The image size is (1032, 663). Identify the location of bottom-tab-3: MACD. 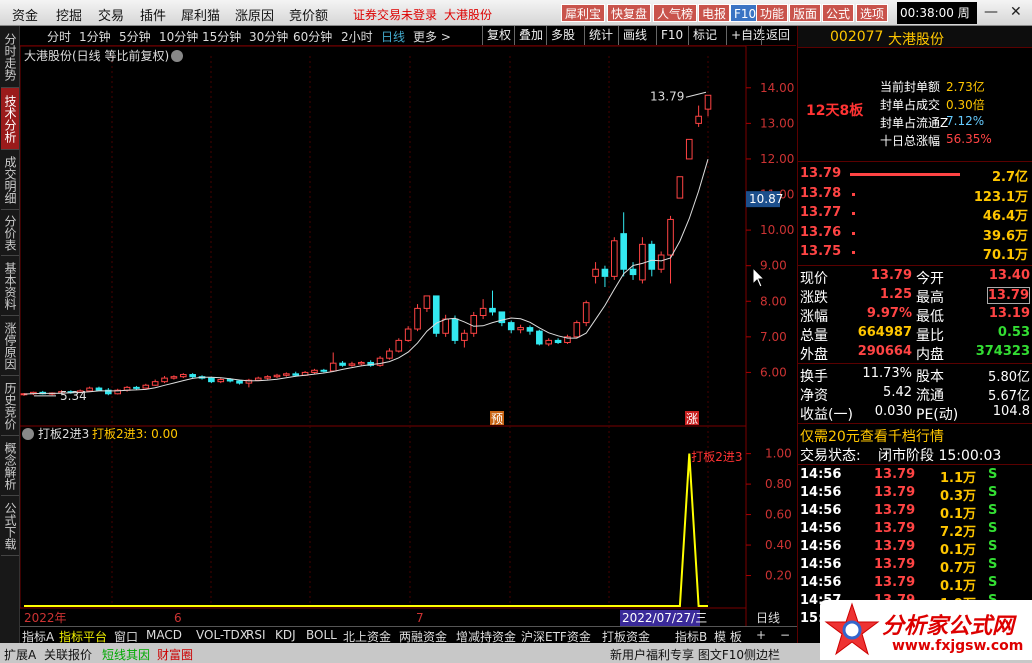
(164, 635).